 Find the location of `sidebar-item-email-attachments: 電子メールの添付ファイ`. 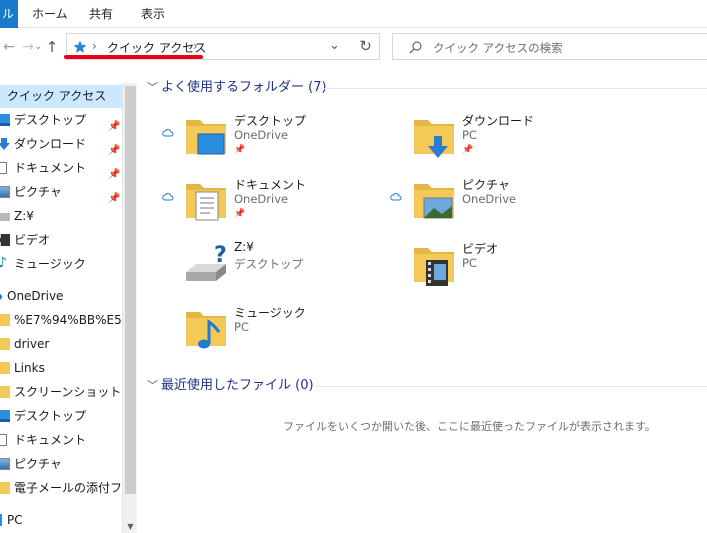

sidebar-item-email-attachments: 電子メールの添付ファイ is located at coordinates (61, 488).